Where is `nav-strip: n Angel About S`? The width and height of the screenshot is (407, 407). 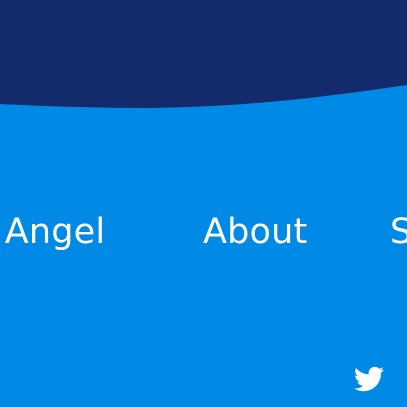
nav-strip: n Angel About S is located at coordinates (203, 232).